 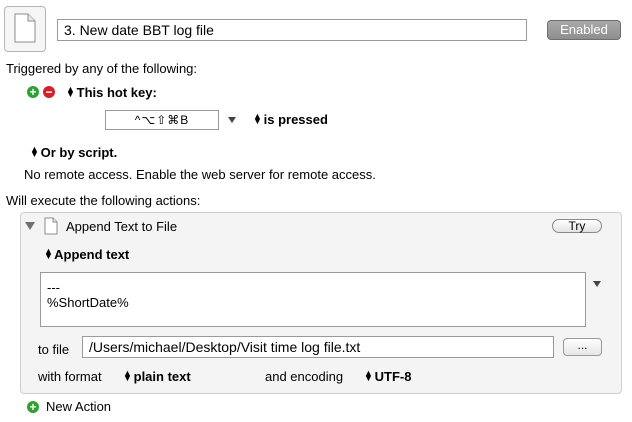 I want to click on format-popup: ▲ ▼ plain text, so click(x=157, y=376).